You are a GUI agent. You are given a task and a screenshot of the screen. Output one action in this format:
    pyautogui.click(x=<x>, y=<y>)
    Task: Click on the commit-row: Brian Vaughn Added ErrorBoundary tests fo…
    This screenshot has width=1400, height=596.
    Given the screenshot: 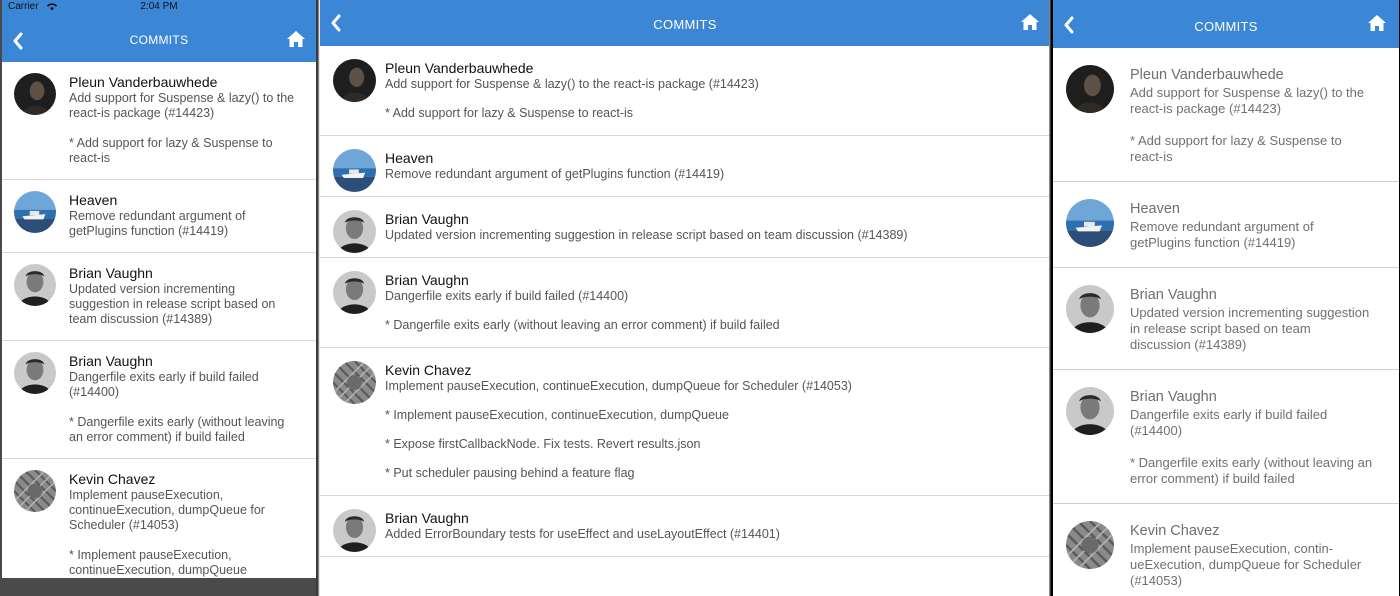 What is the action you would take?
    pyautogui.click(x=684, y=526)
    